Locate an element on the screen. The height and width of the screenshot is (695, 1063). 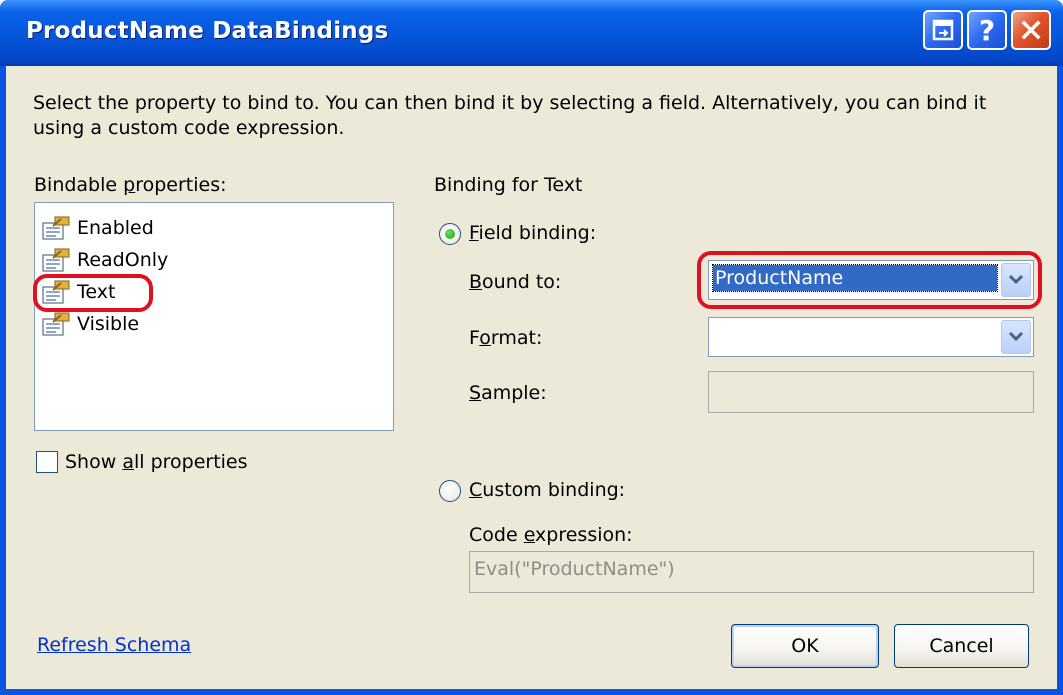
code-expression-label: Code expression: is located at coordinates (551, 535).